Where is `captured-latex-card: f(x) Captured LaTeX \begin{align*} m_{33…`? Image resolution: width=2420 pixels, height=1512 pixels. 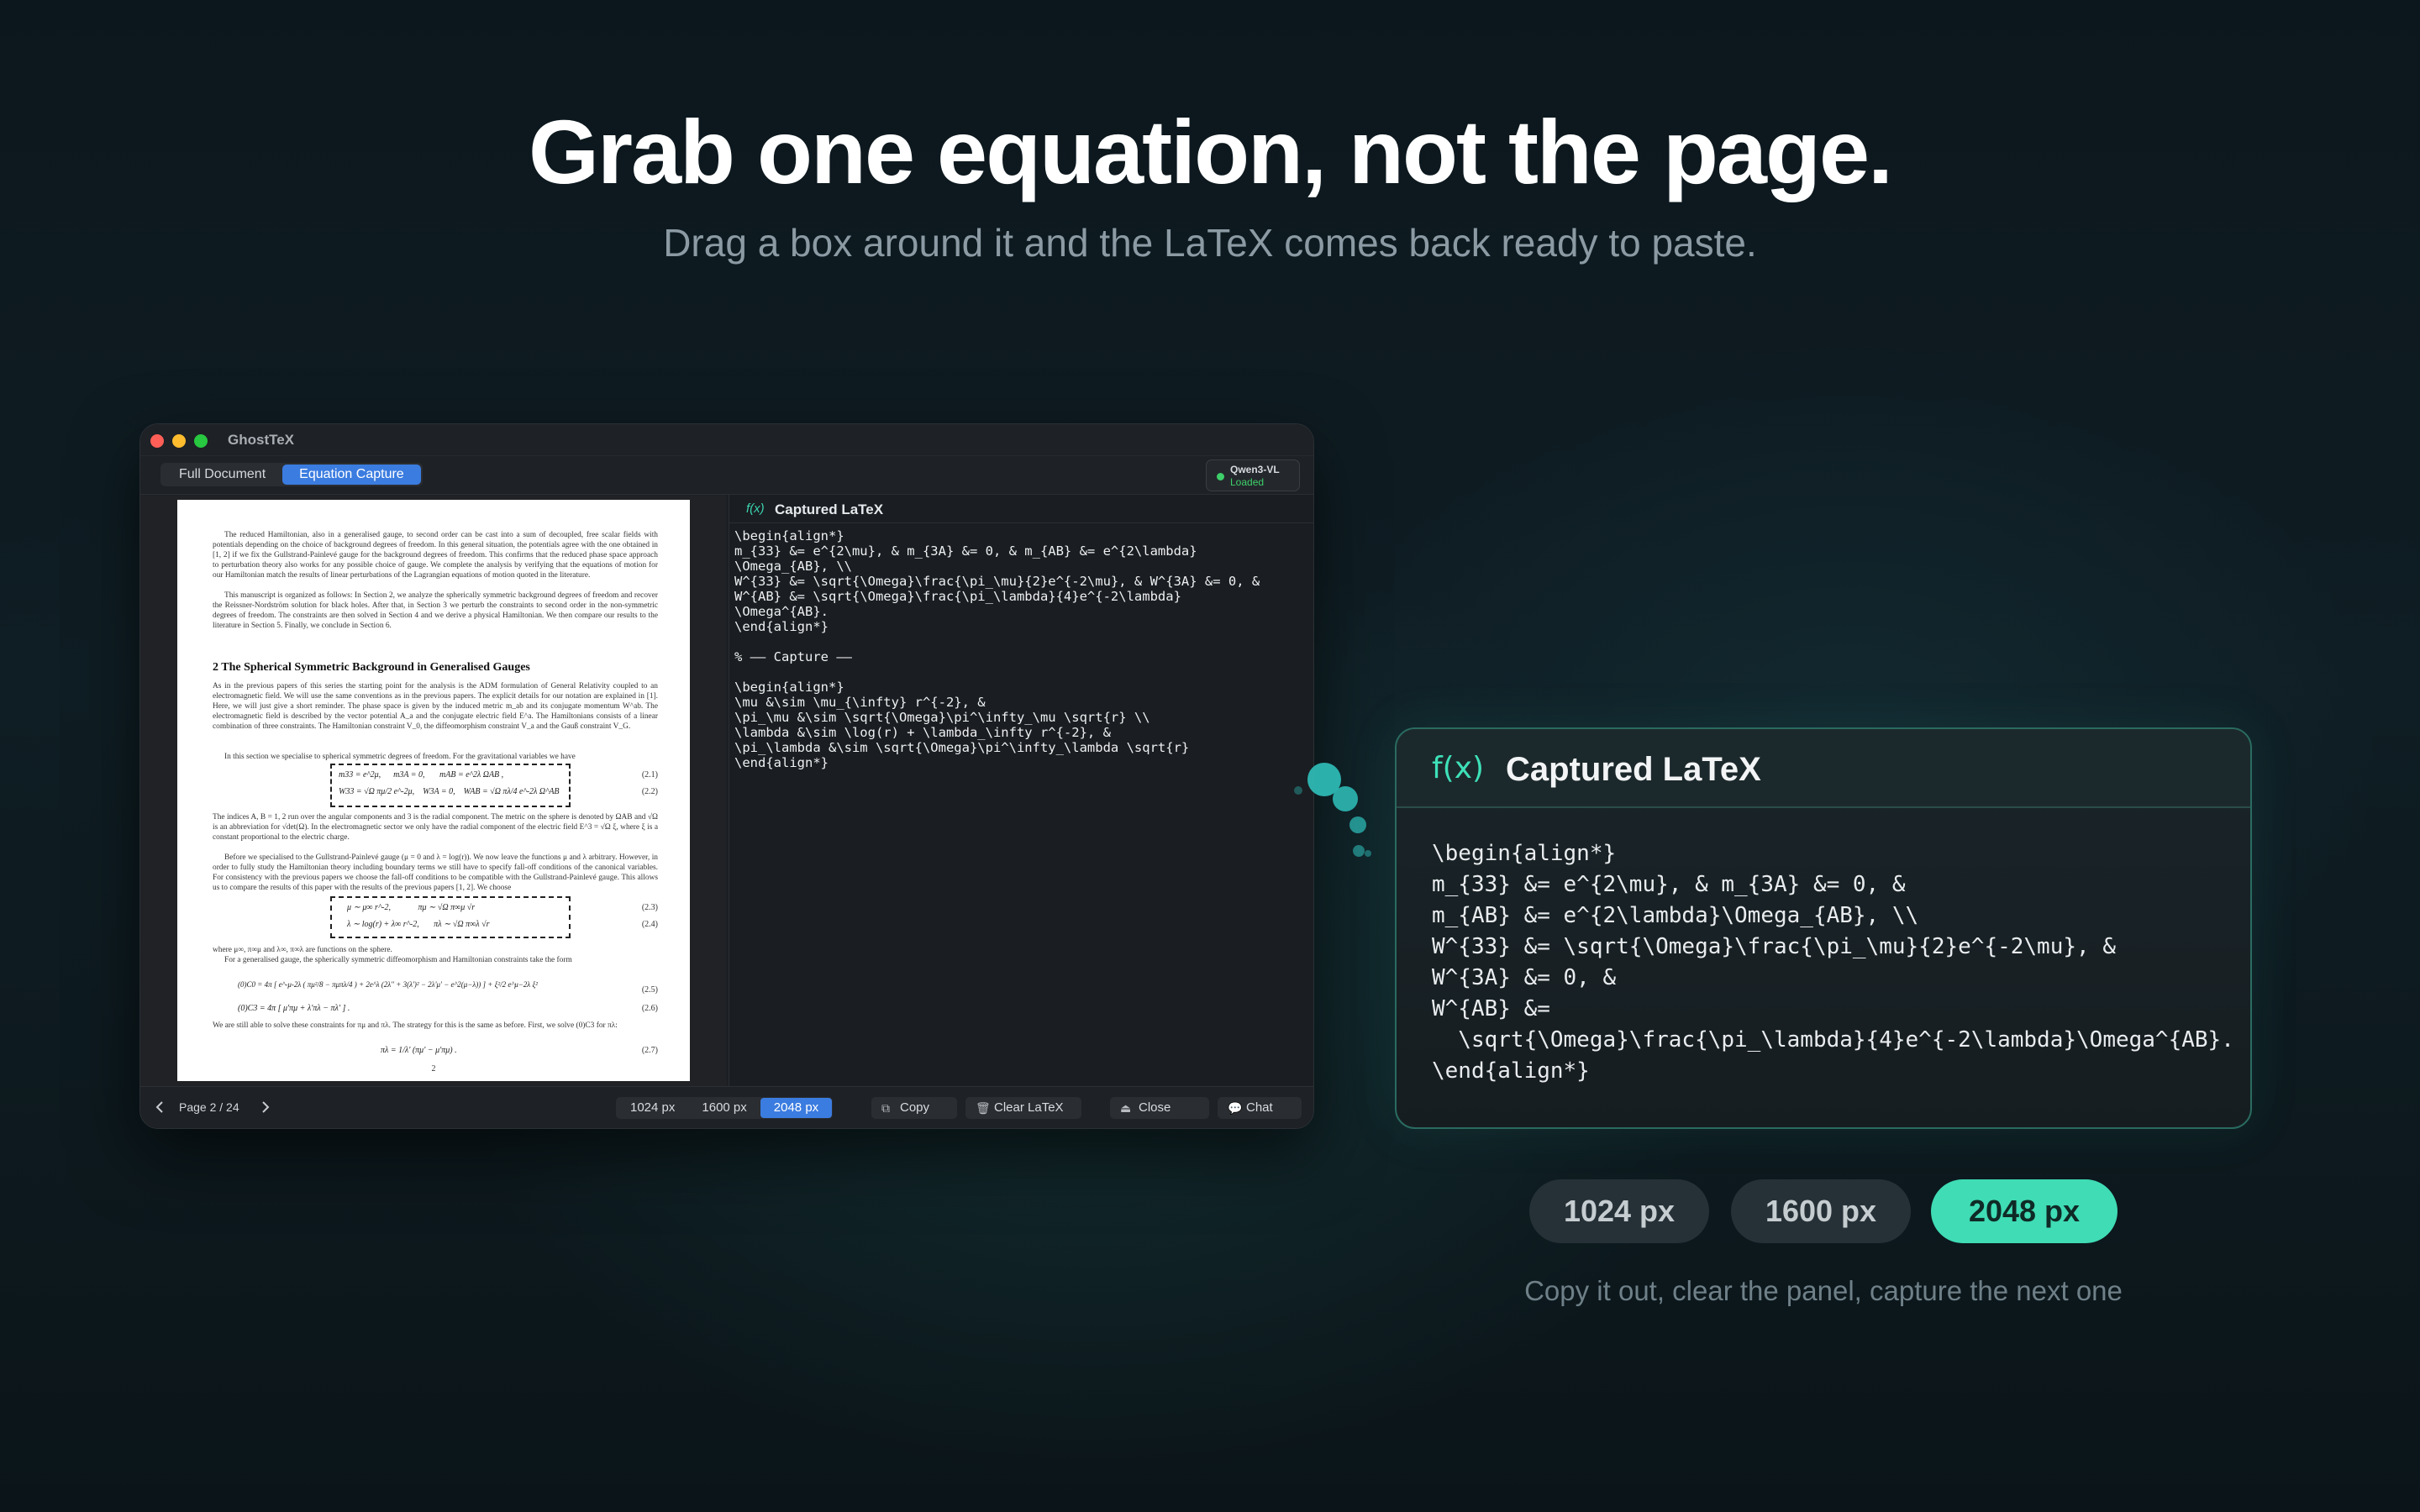
captured-latex-card: f(x) Captured LaTeX \begin{align*} m_{33… is located at coordinates (1823, 928).